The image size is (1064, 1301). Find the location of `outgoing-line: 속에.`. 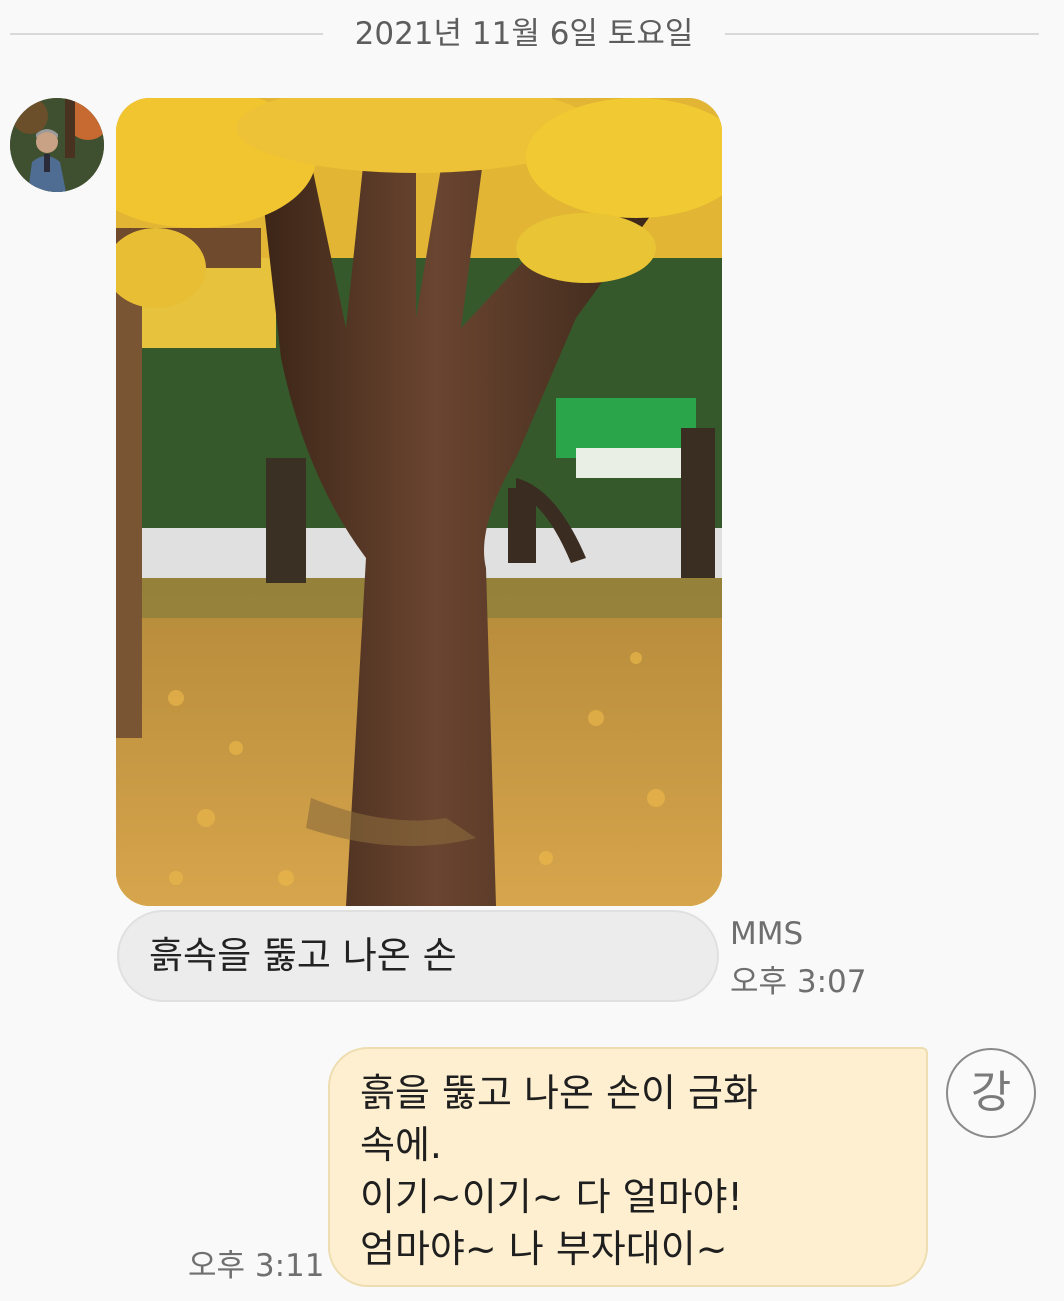

outgoing-line: 속에. is located at coordinates (401, 1145).